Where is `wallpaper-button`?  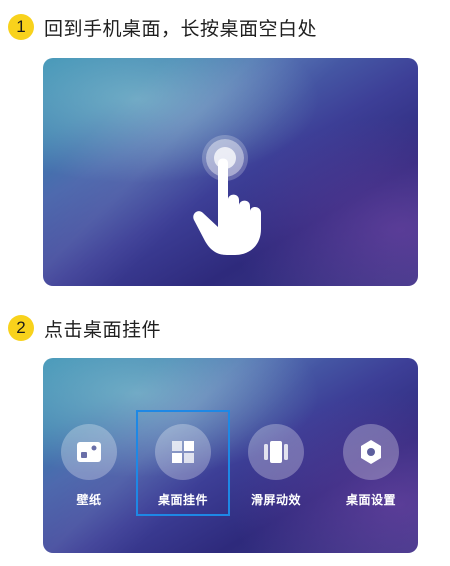
wallpaper-button is located at coordinates (89, 452).